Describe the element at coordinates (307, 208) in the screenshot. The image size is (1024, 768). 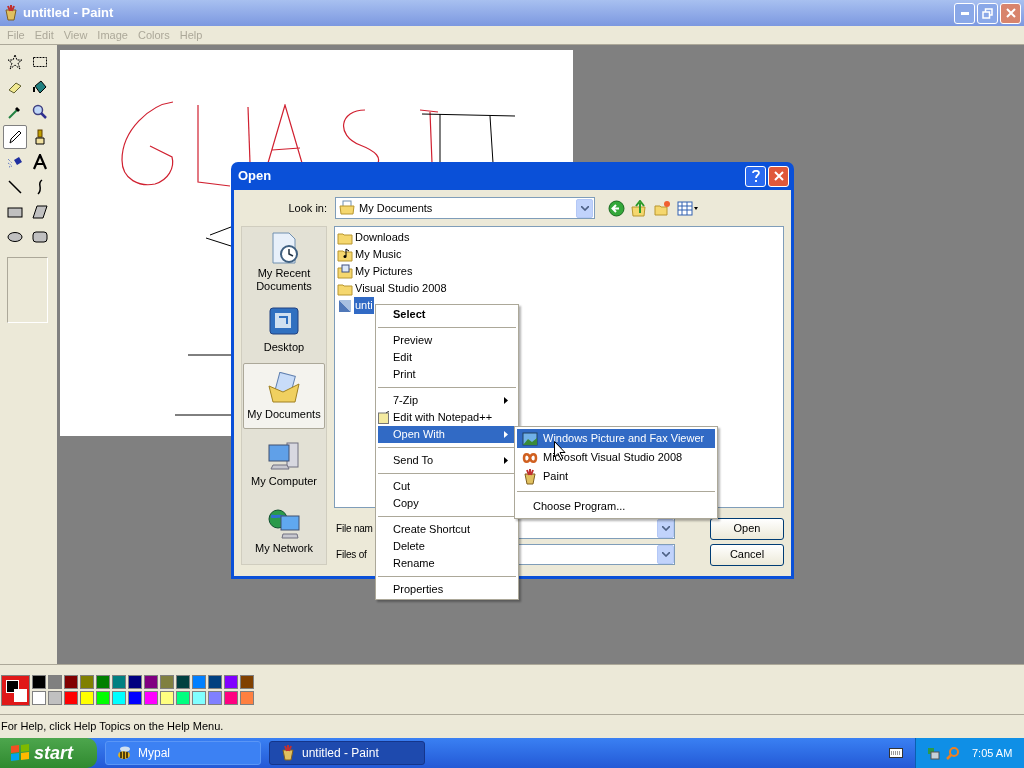
I see `look-in-label: Look in:` at that location.